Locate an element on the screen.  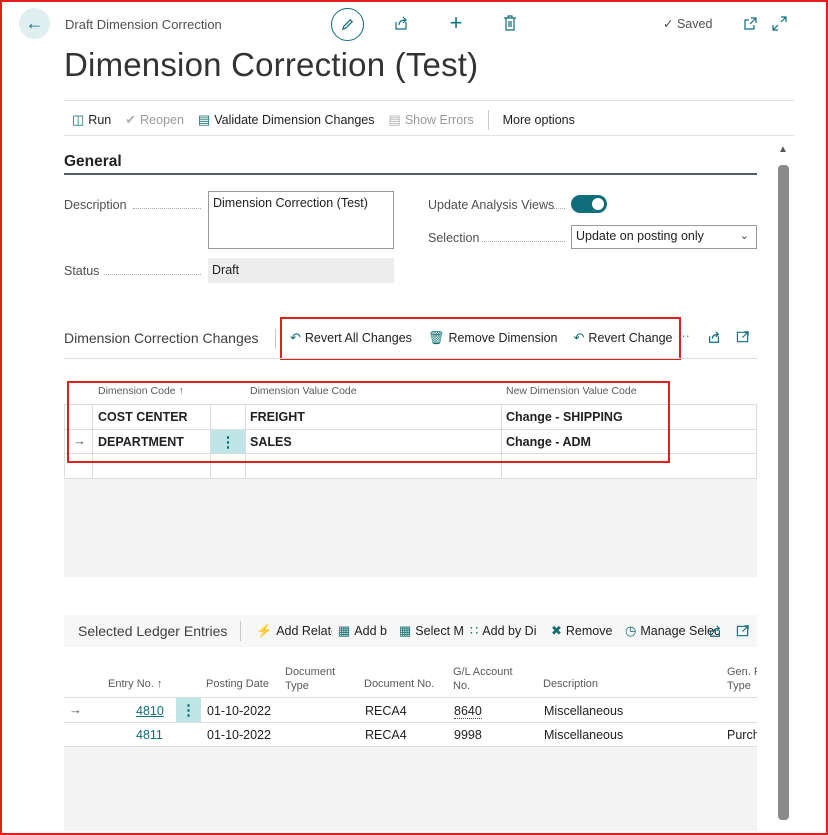
history-icon: ◷ is located at coordinates (631, 630).